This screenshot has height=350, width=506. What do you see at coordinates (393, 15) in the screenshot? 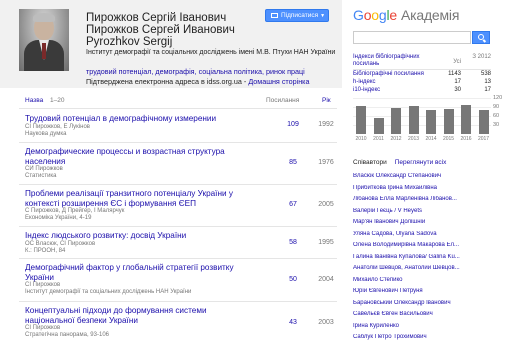
I see `logo-letter: e` at bounding box center [393, 15].